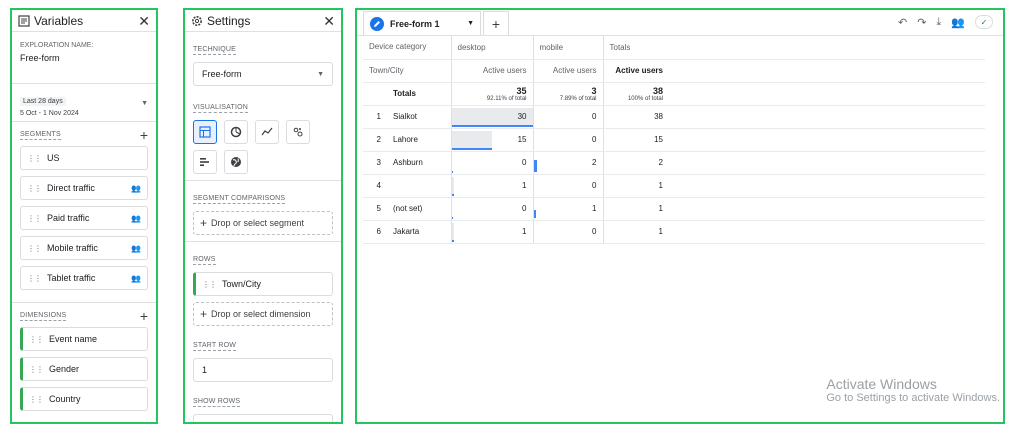 This screenshot has width=1024, height=433. Describe the element at coordinates (419, 186) in the screenshot. I see `row-city` at that location.